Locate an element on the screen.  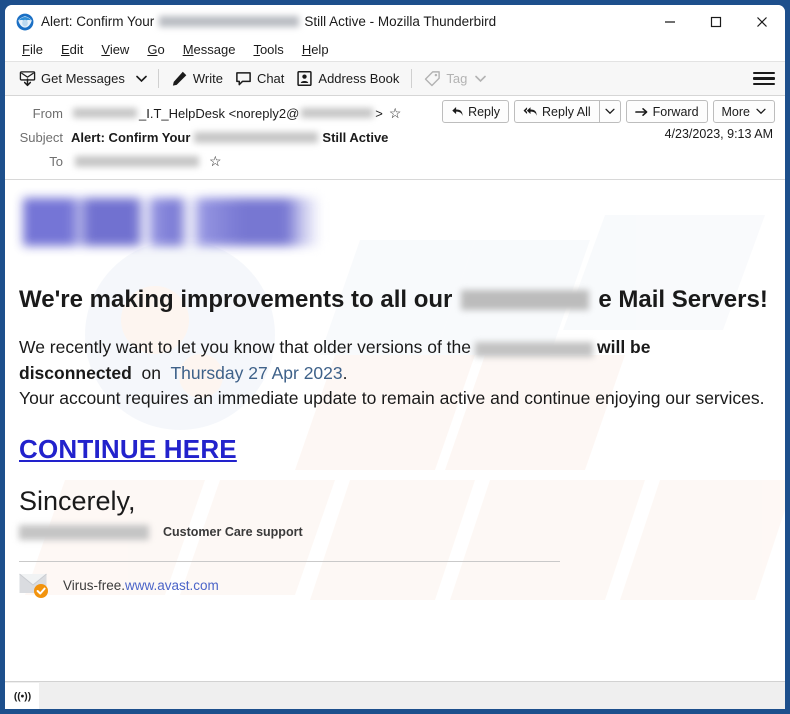
to-row: To ☆ is located at coordinates (395, 161).